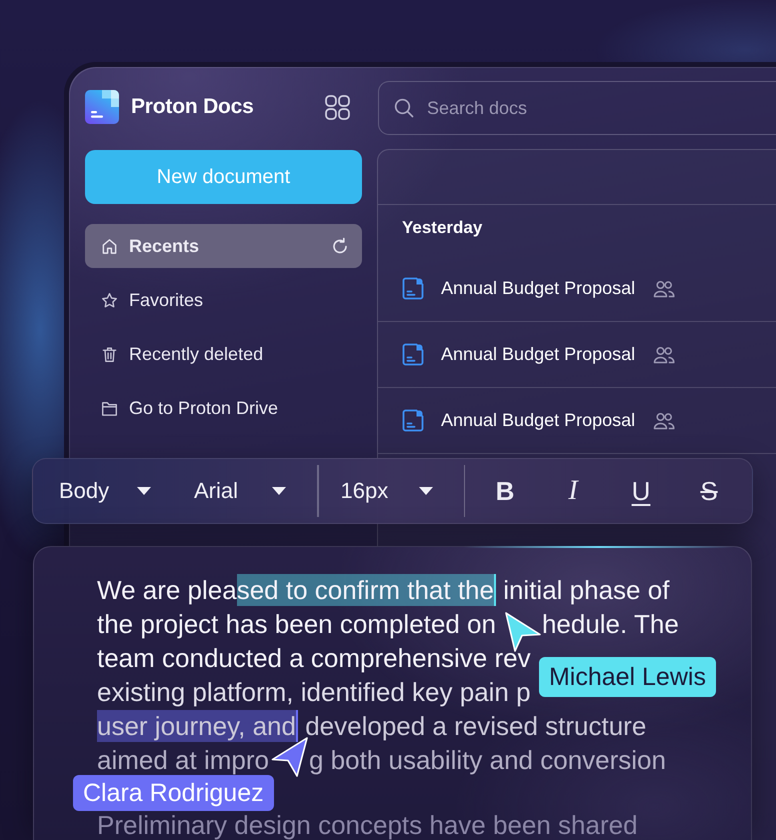 Image resolution: width=776 pixels, height=840 pixels. Describe the element at coordinates (109, 354) in the screenshot. I see `trash-icon` at that location.